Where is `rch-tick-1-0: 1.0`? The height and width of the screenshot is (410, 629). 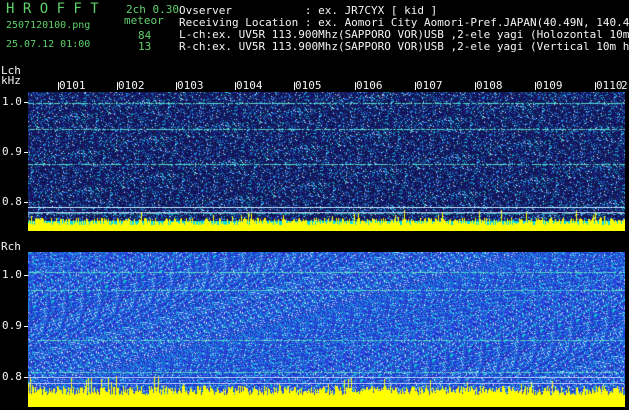 rch-tick-1-0: 1.0 is located at coordinates (12, 274).